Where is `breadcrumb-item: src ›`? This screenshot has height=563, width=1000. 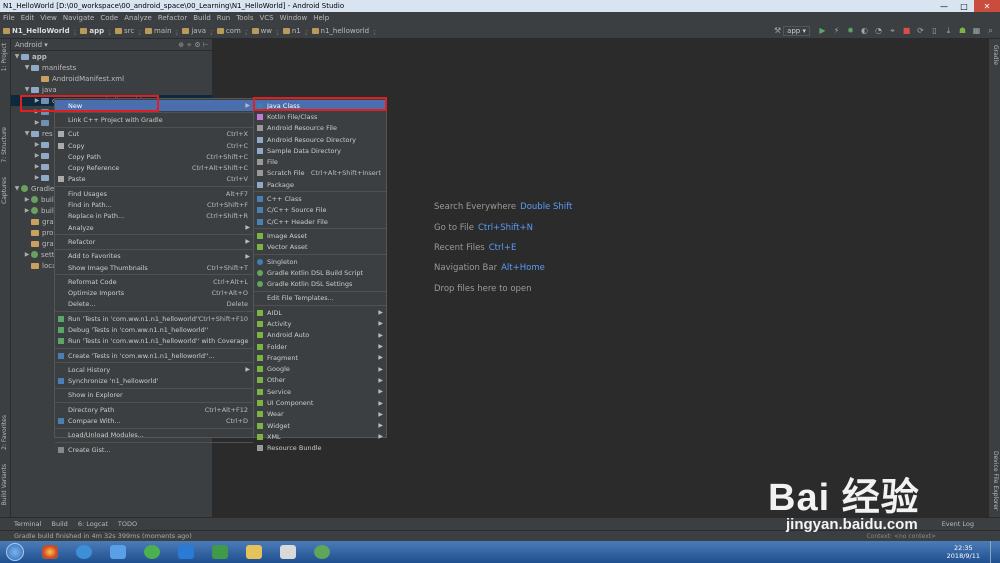
breadcrumb-item: src › is located at coordinates (128, 32).